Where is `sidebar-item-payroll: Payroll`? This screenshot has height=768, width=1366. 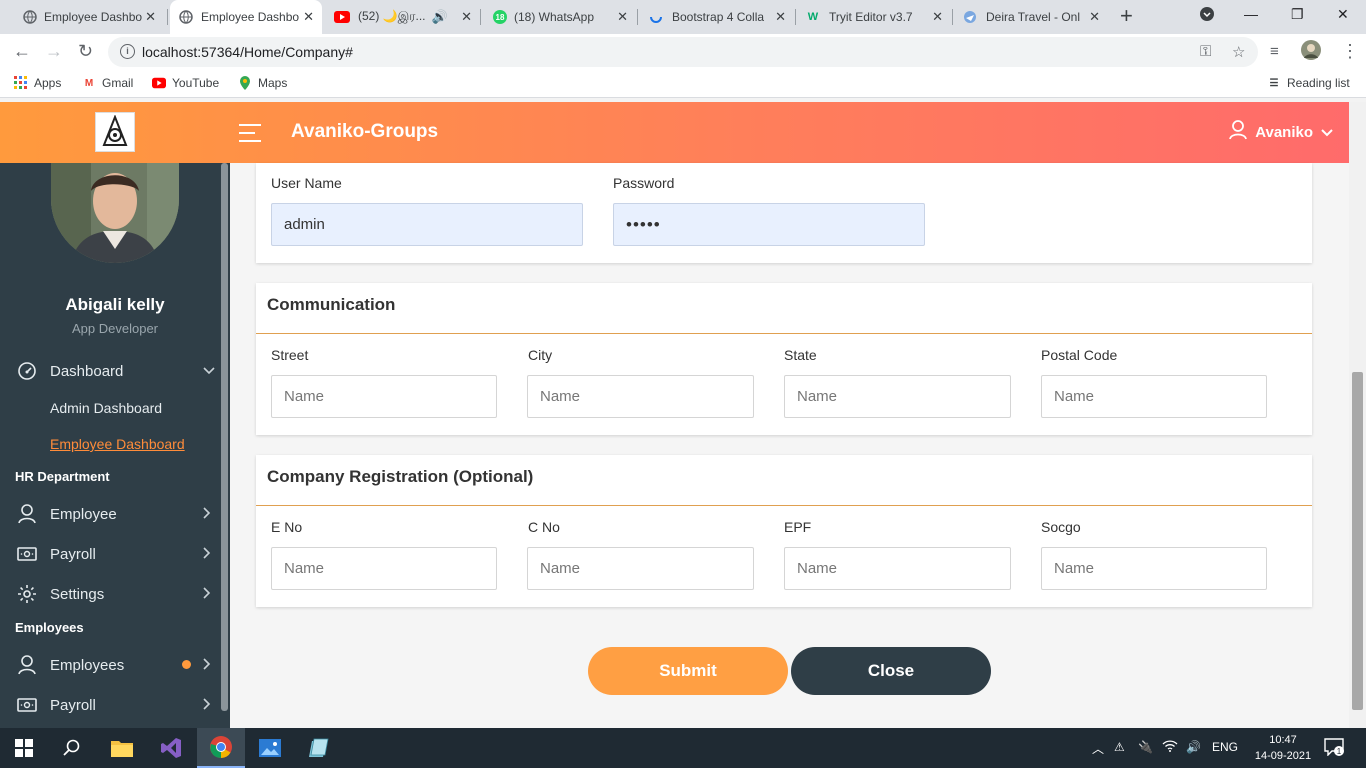 sidebar-item-payroll: Payroll is located at coordinates (111, 554).